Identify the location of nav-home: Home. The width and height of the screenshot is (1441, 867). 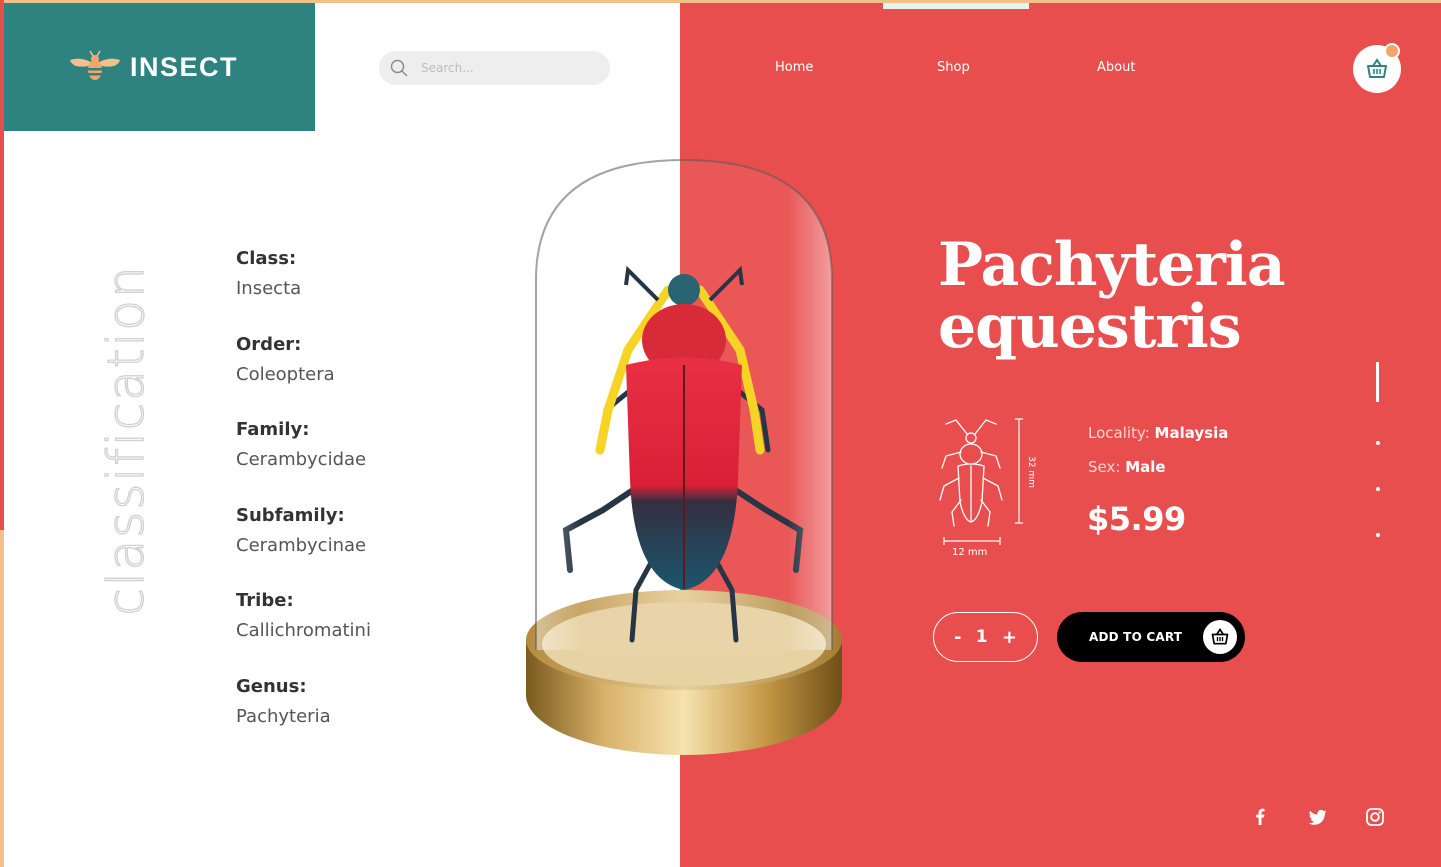
(794, 67).